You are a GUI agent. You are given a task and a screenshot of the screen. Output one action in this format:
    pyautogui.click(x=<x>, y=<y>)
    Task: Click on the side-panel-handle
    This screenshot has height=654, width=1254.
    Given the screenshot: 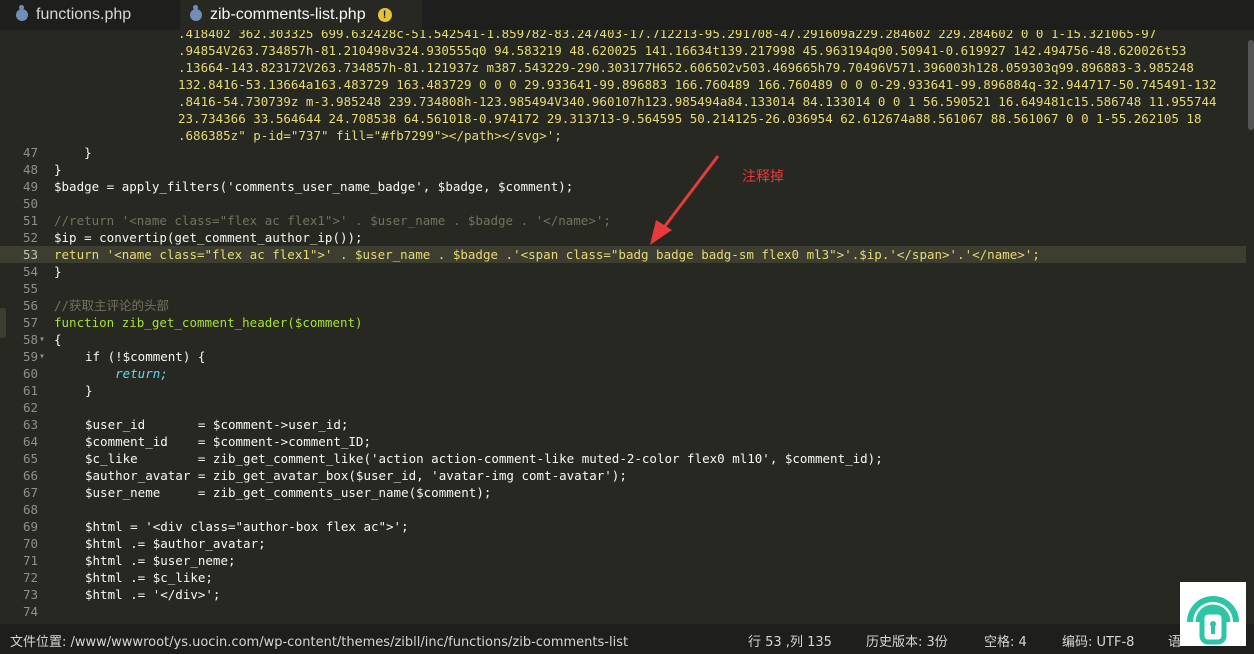 What is the action you would take?
    pyautogui.click(x=3, y=323)
    